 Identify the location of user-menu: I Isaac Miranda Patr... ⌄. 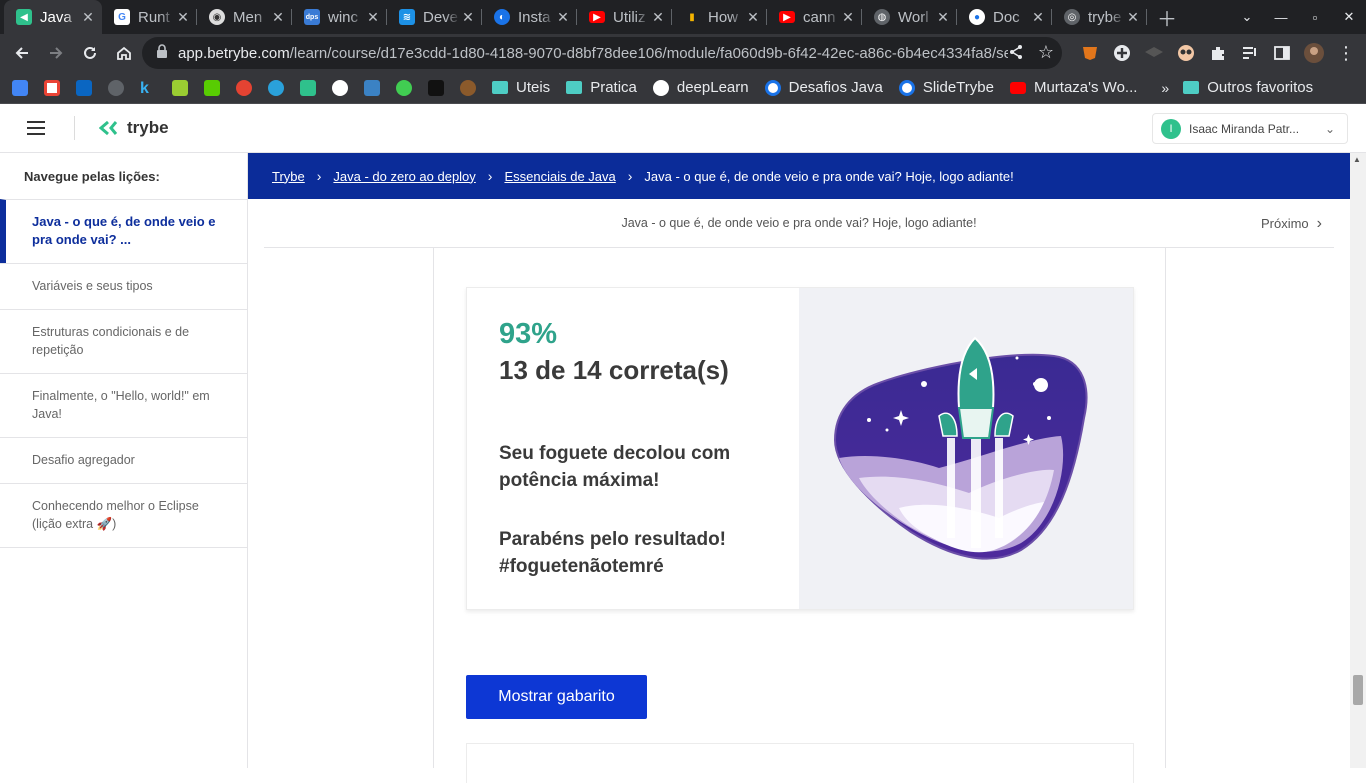
(1250, 128).